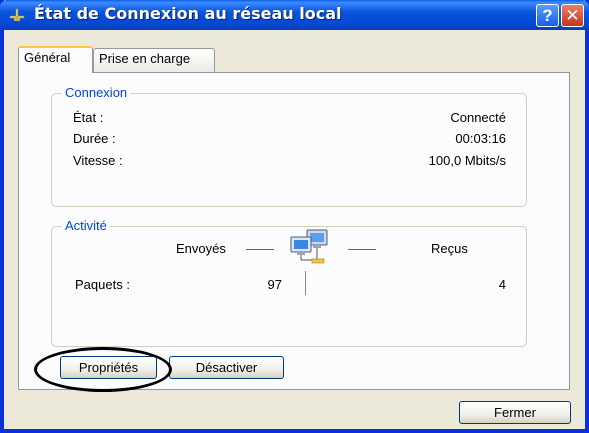 The height and width of the screenshot is (433, 589). I want to click on duration-value: 00:03:16, so click(480, 138).